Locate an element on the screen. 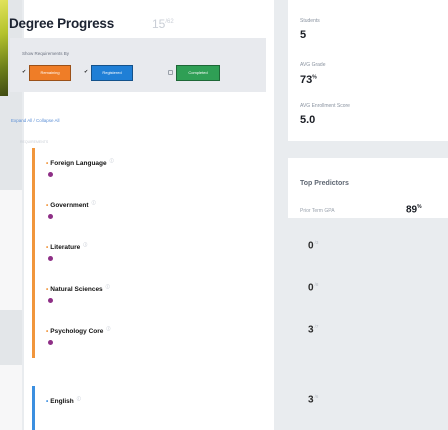 The height and width of the screenshot is (430, 448). progress-count: 15/62 is located at coordinates (163, 24).